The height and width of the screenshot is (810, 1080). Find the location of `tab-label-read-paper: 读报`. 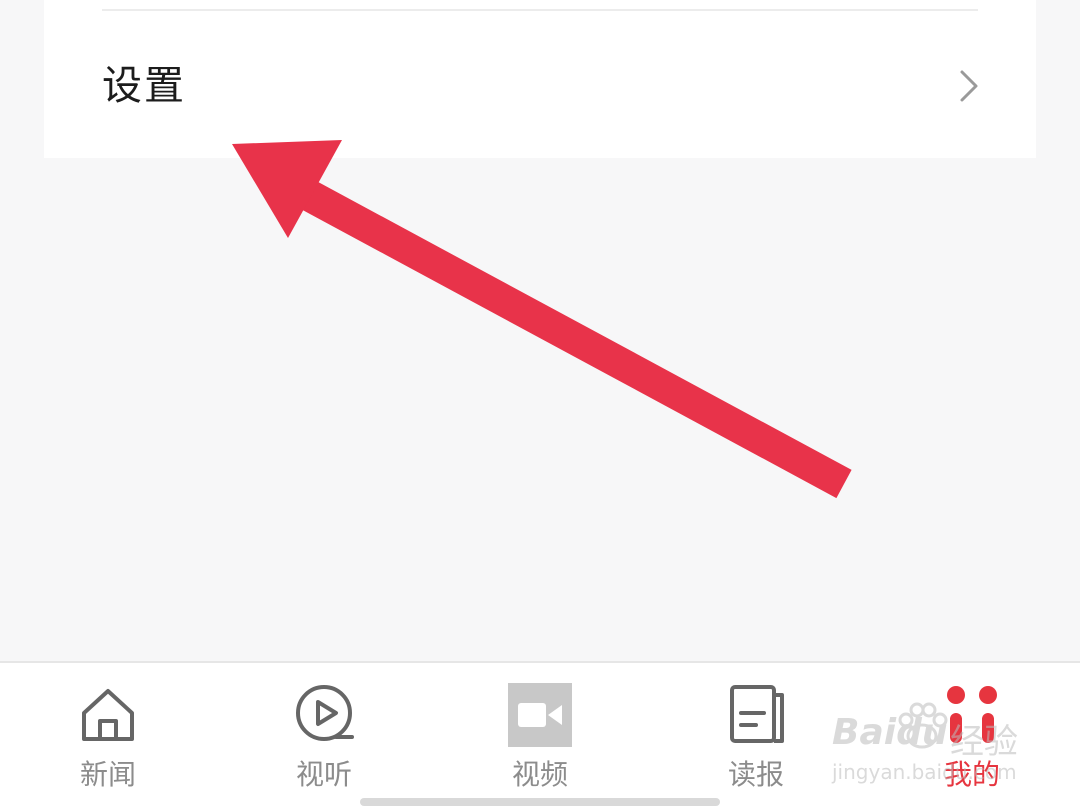

tab-label-read-paper: 读报 is located at coordinates (755, 774).